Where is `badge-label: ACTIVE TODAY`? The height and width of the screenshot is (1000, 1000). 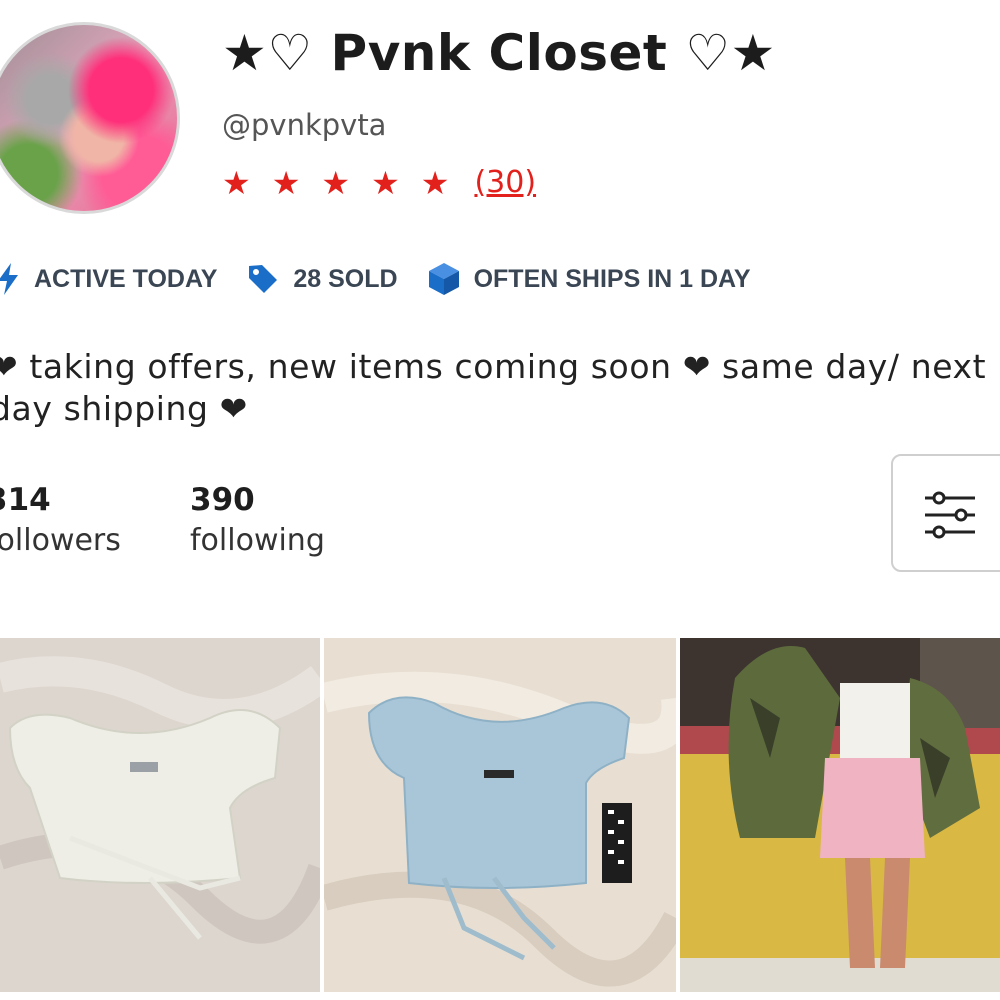 badge-label: ACTIVE TODAY is located at coordinates (126, 278).